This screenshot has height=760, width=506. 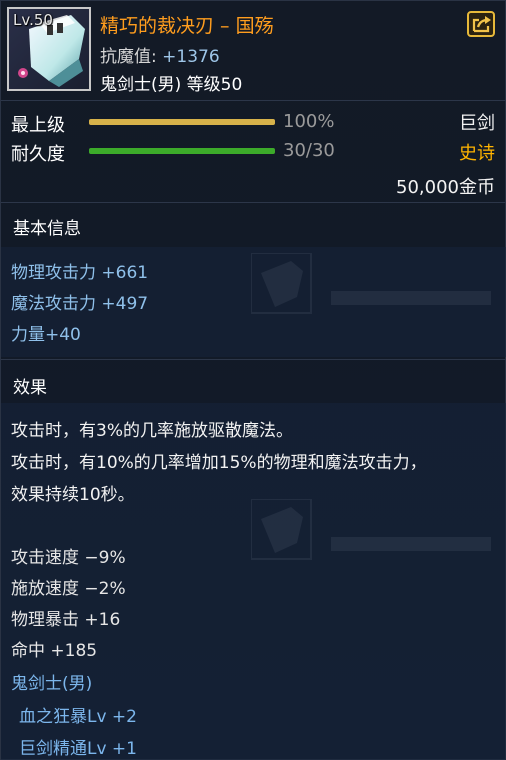 What do you see at coordinates (187, 26) in the screenshot?
I see `item-name: 精巧的裁决刃 – 国殇` at bounding box center [187, 26].